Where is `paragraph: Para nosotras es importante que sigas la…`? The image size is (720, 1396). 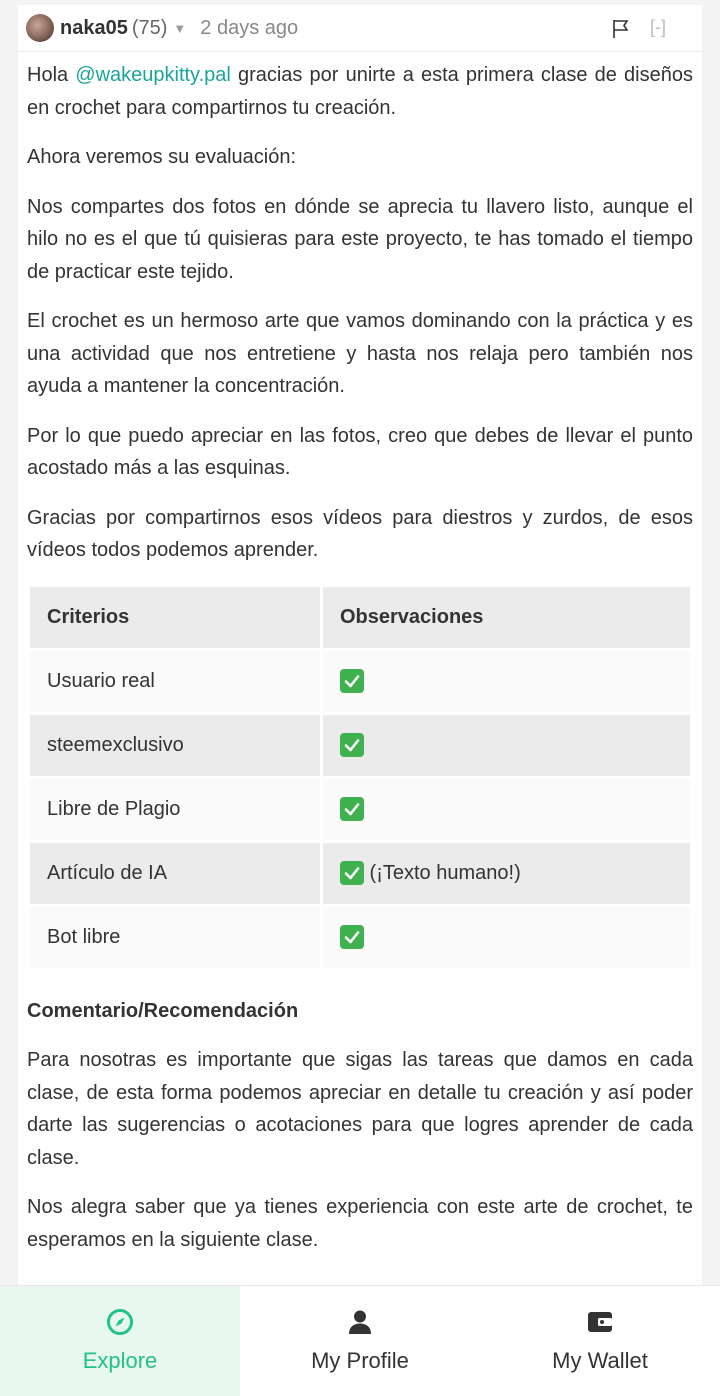
paragraph: Para nosotras es importante que sigas la… is located at coordinates (360, 1109).